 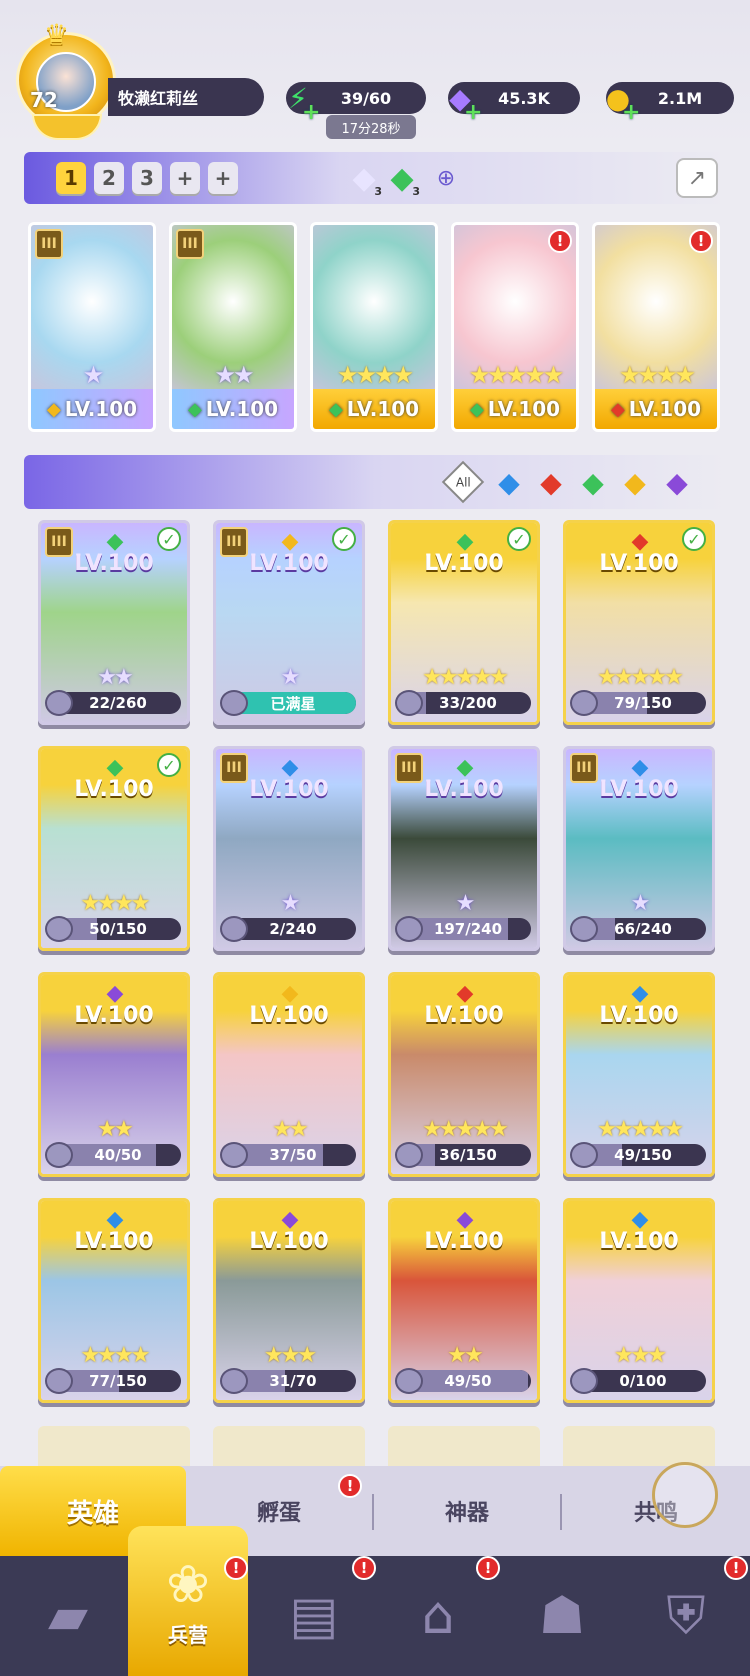 I want to click on shard-progress-text: 50/150, so click(x=118, y=929).